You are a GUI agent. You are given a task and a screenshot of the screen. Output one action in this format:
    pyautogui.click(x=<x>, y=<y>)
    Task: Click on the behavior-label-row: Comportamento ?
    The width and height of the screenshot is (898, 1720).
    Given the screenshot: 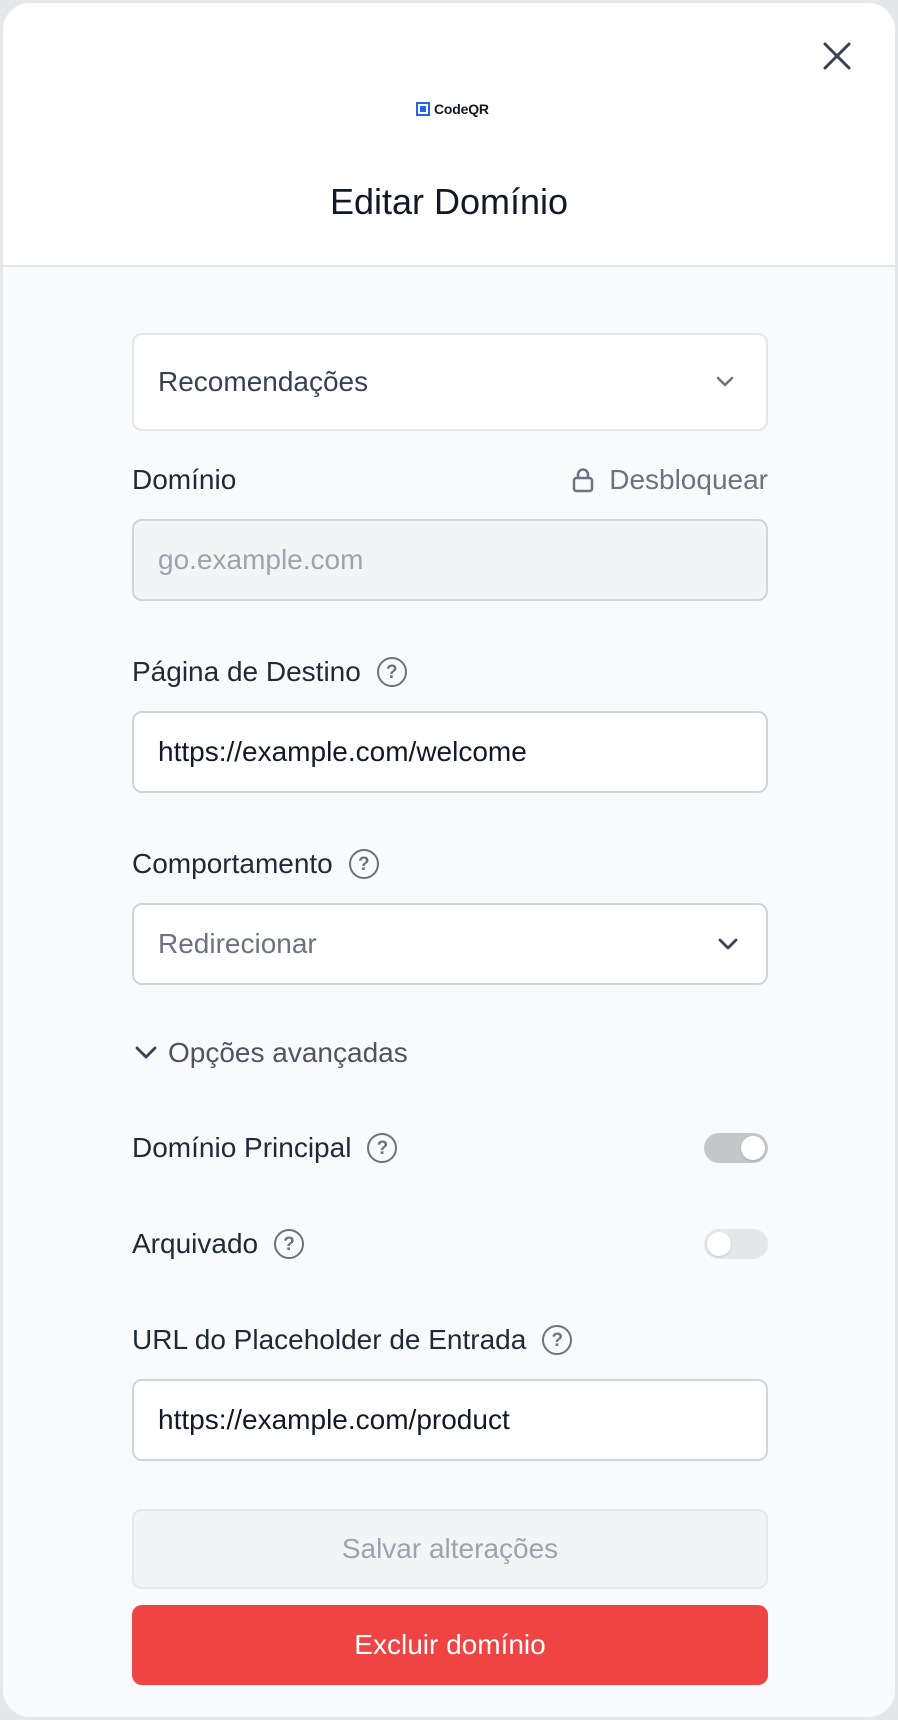 What is the action you would take?
    pyautogui.click(x=450, y=864)
    